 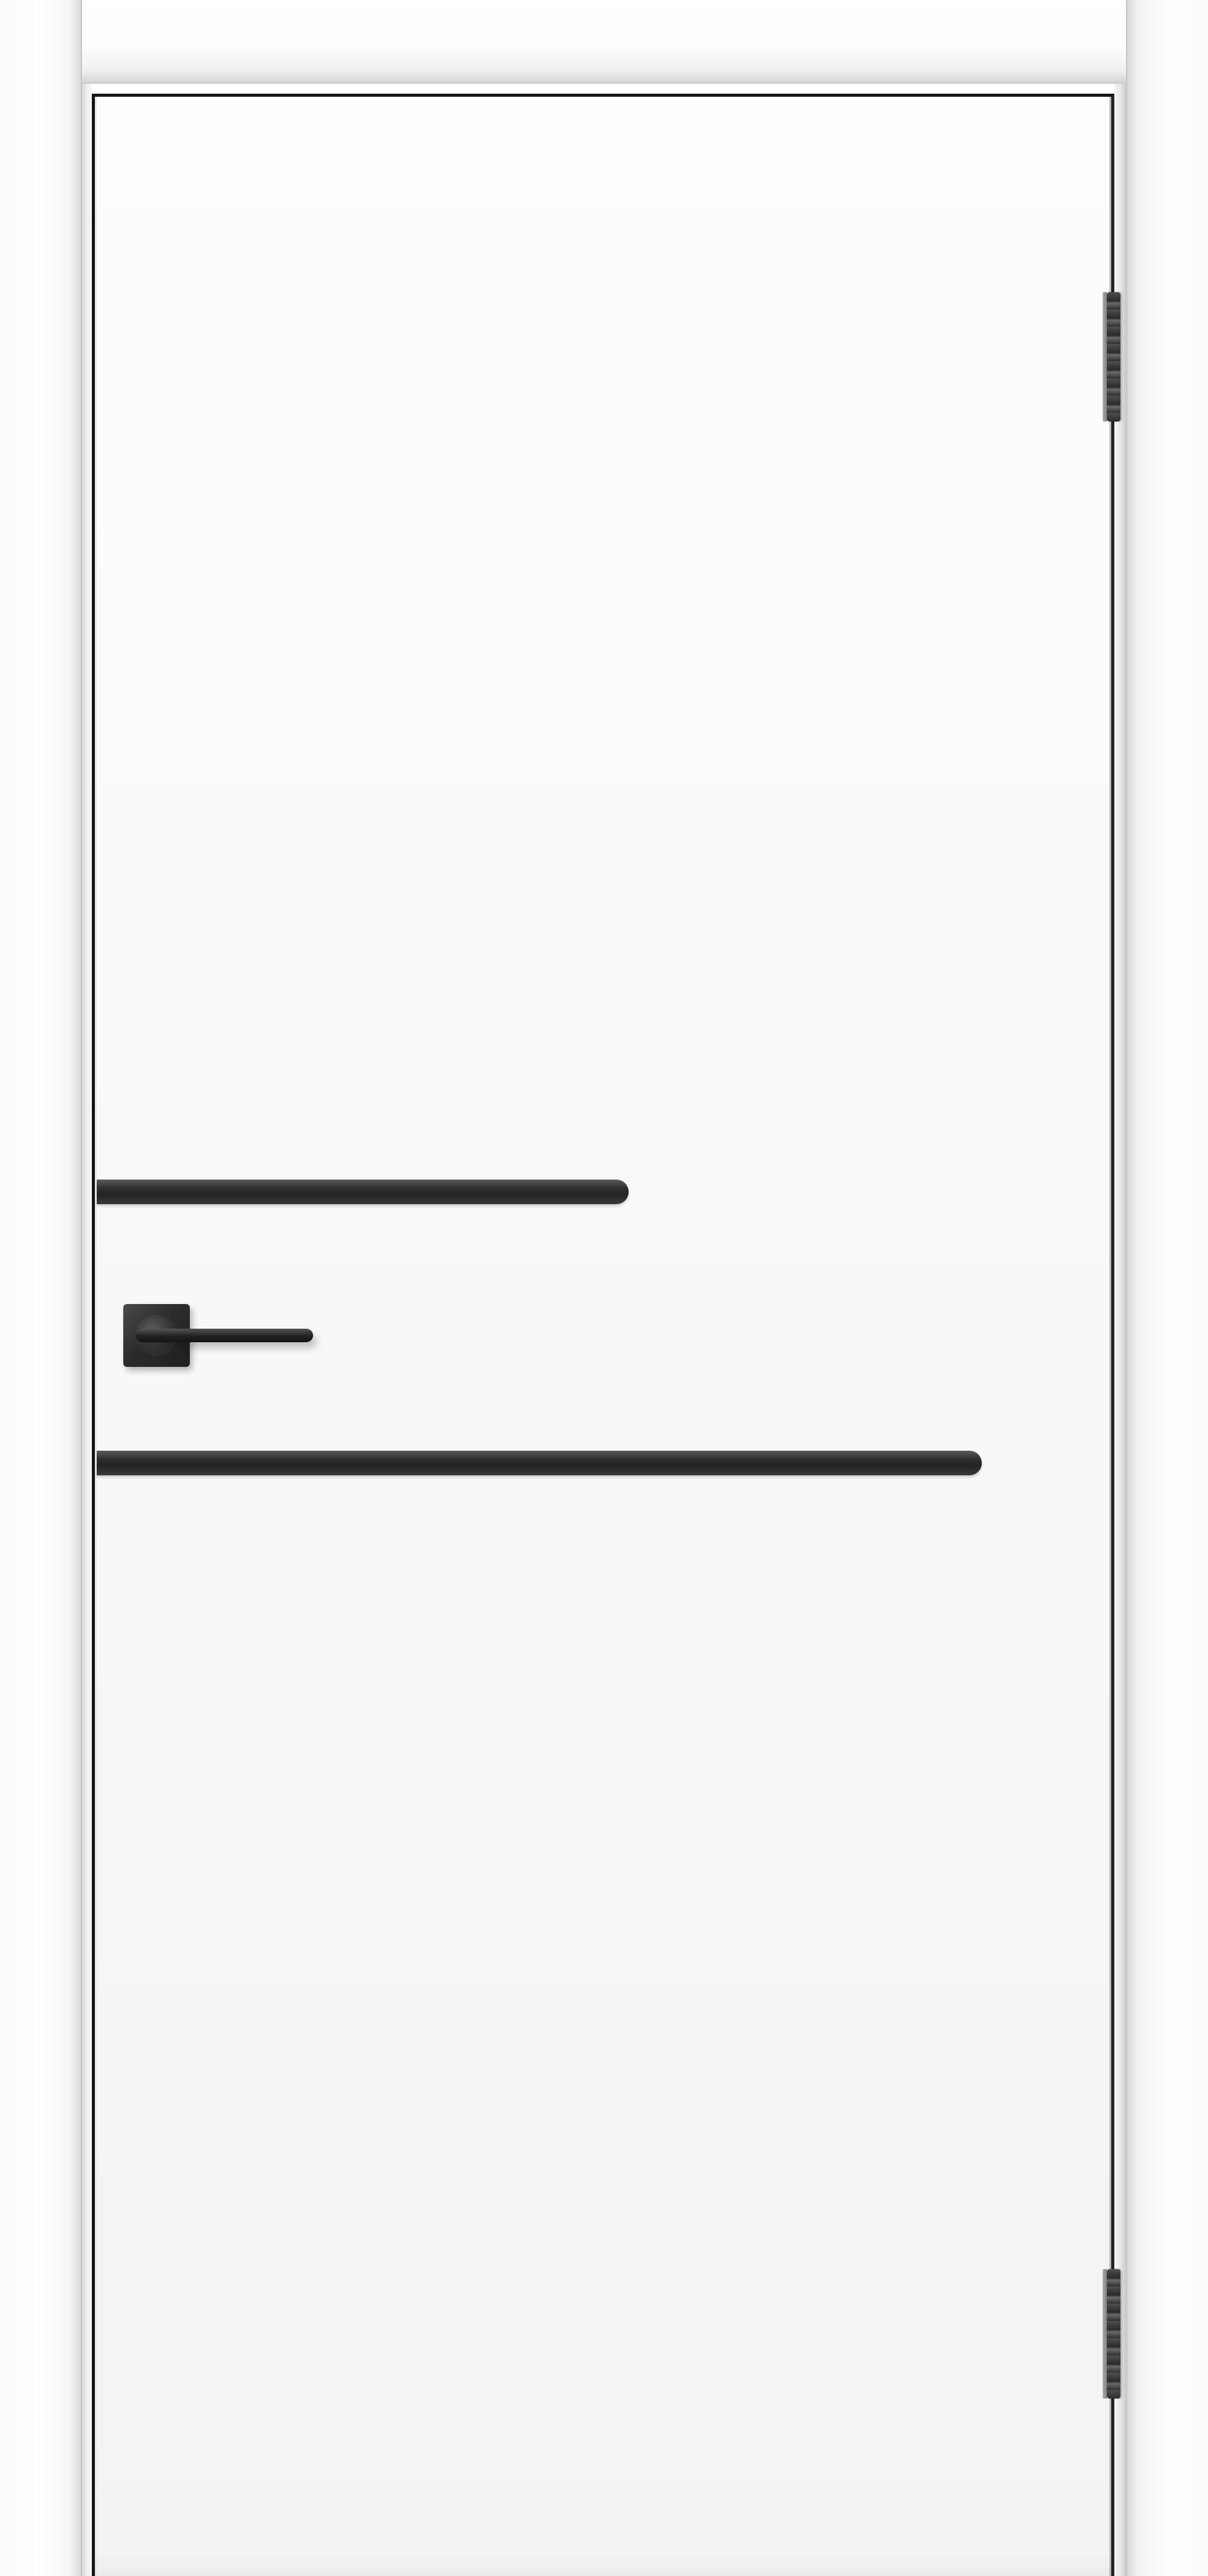 What do you see at coordinates (363, 1192) in the screenshot?
I see `decorative-groove-upper` at bounding box center [363, 1192].